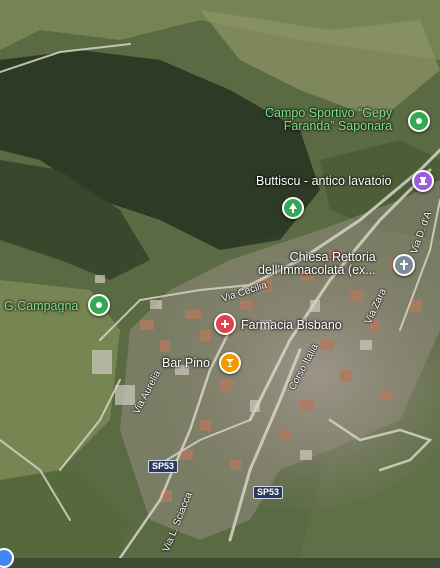 The image size is (440, 568). What do you see at coordinates (419, 121) in the screenshot?
I see `sports-pin-icon` at bounding box center [419, 121].